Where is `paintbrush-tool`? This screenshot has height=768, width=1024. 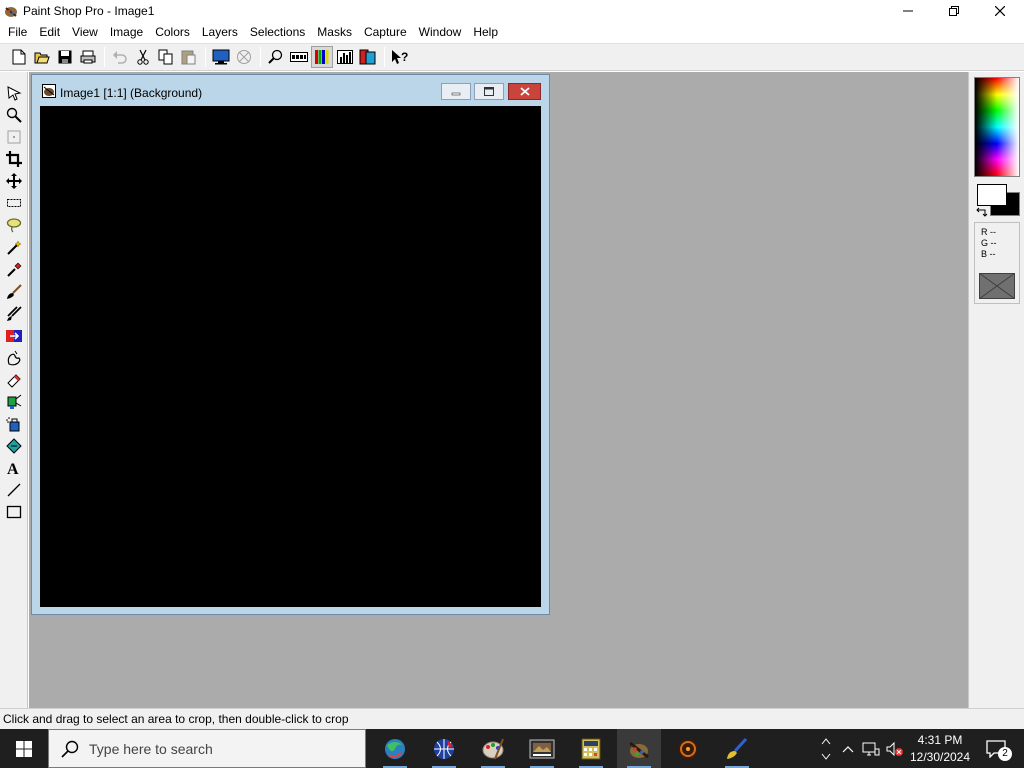 paintbrush-tool is located at coordinates (14, 292).